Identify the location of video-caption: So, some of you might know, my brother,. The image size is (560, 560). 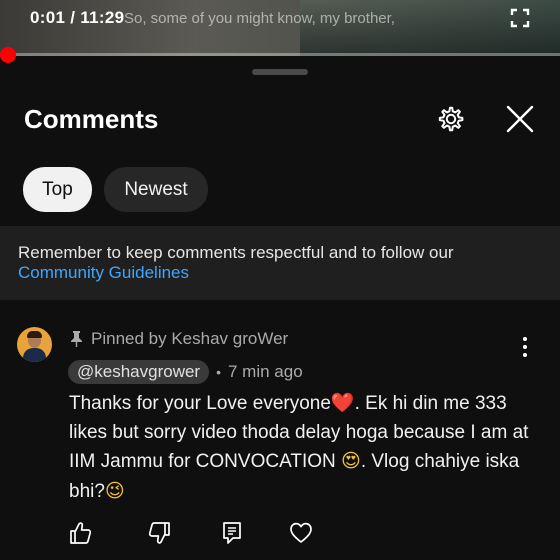
(259, 18).